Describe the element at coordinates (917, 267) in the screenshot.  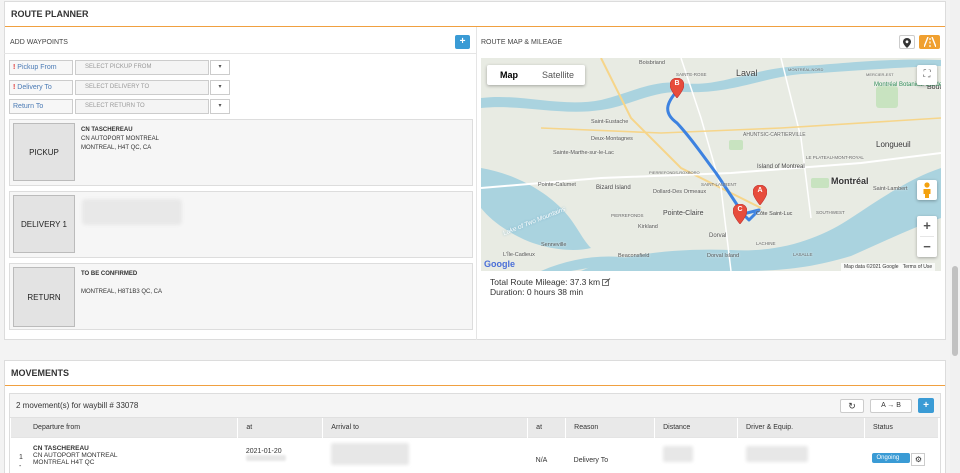
I see `terms-link: Terms of Use` at that location.